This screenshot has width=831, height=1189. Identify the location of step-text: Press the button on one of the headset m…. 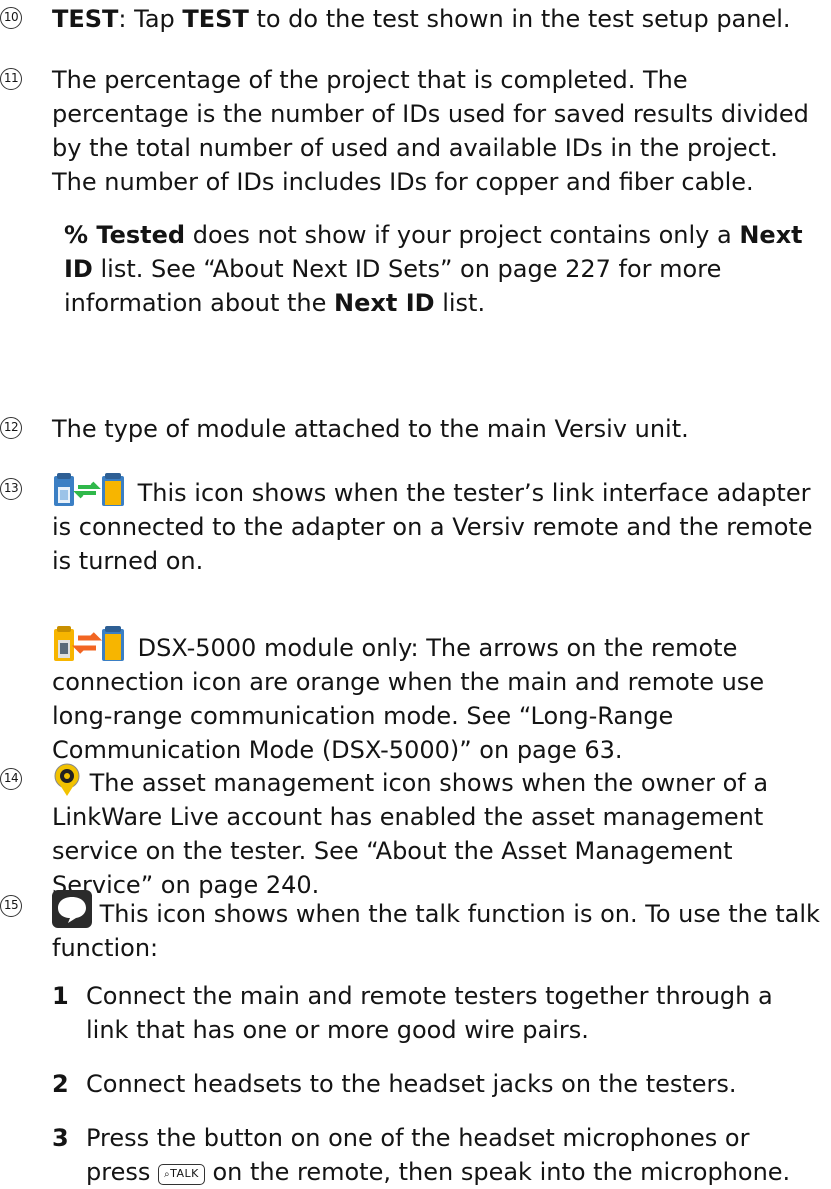
(438, 1155).